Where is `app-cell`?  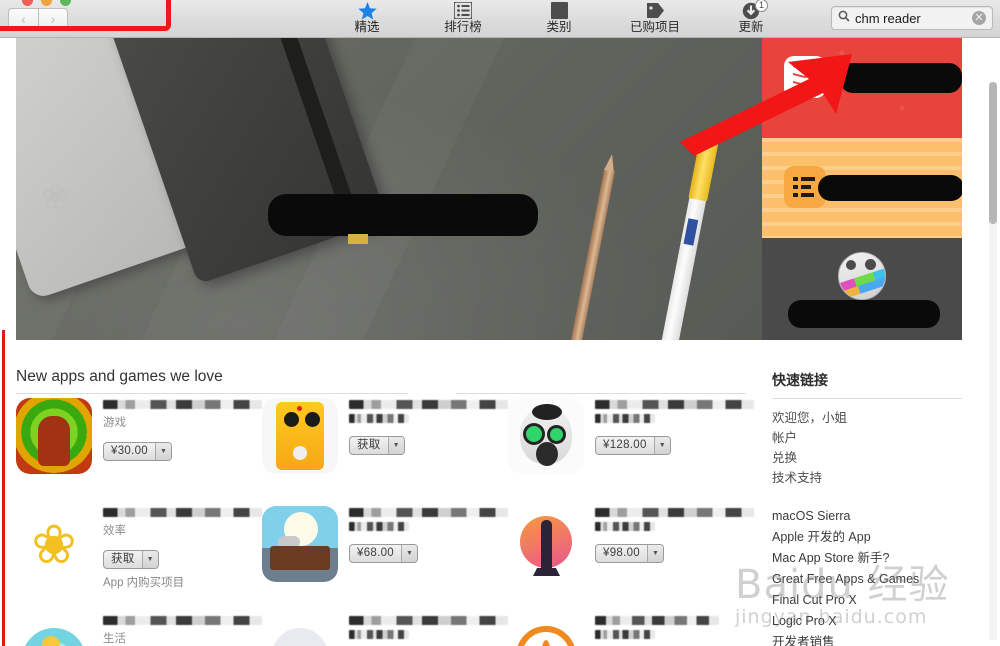
app-cell is located at coordinates (385, 630).